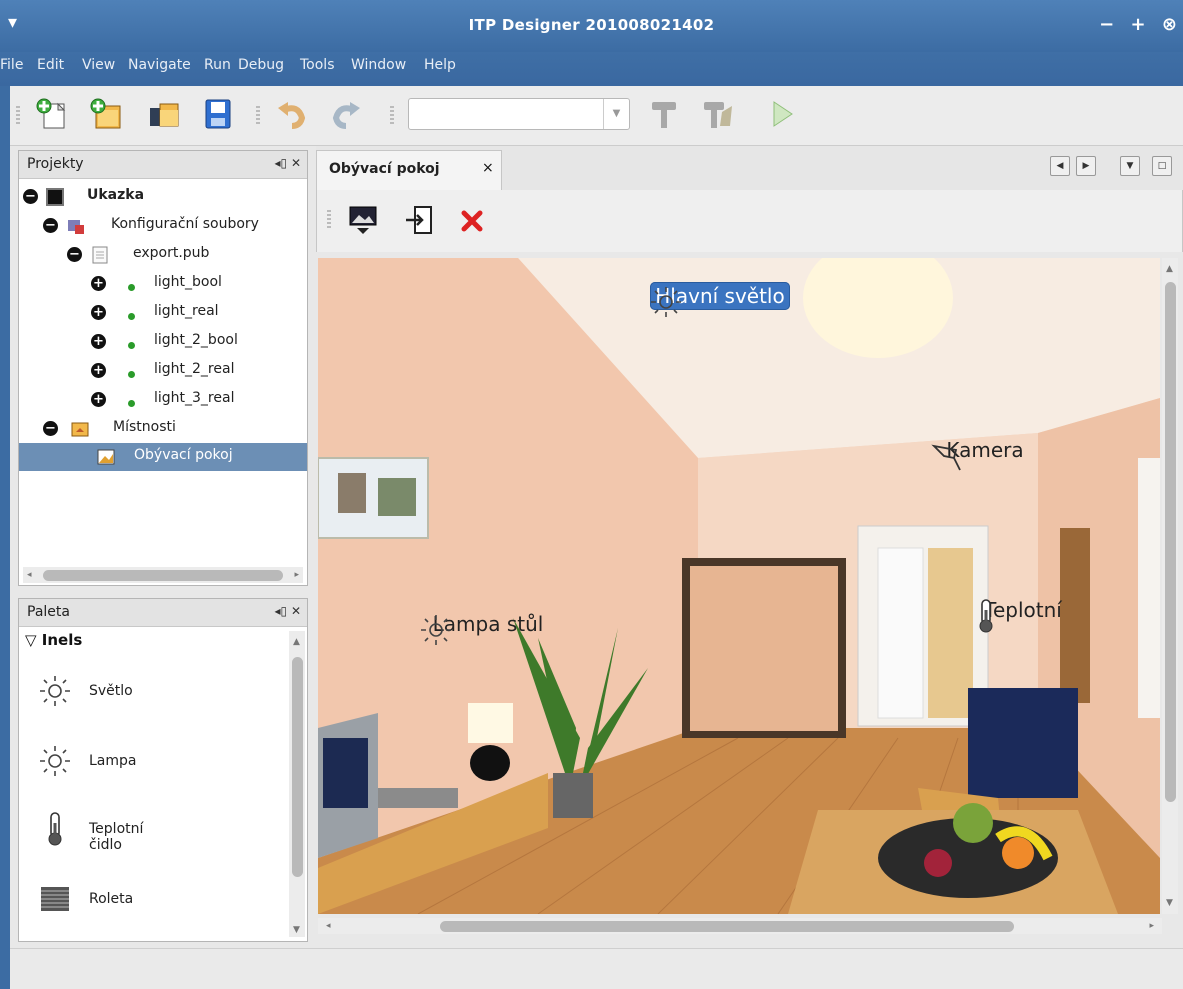  I want to click on tree-label: Obývací pokoj, so click(183, 455).